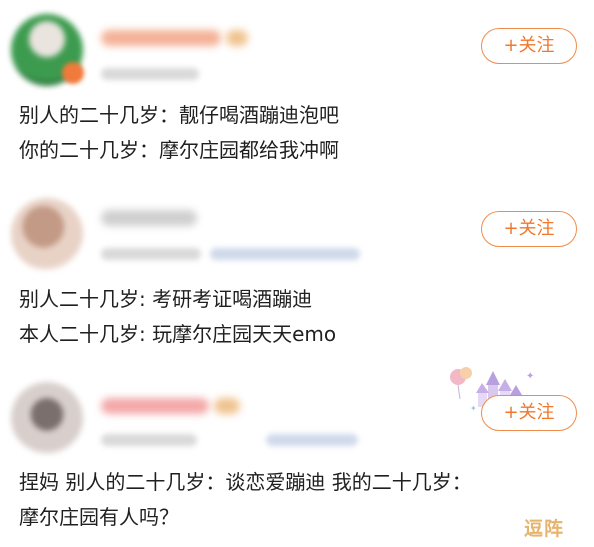  I want to click on comment-text: 别人的二十几岁：靓仔喝酒蹦迪泡吧 你的二十几岁：摩尔庄园都给我冲啊, so click(300, 133).